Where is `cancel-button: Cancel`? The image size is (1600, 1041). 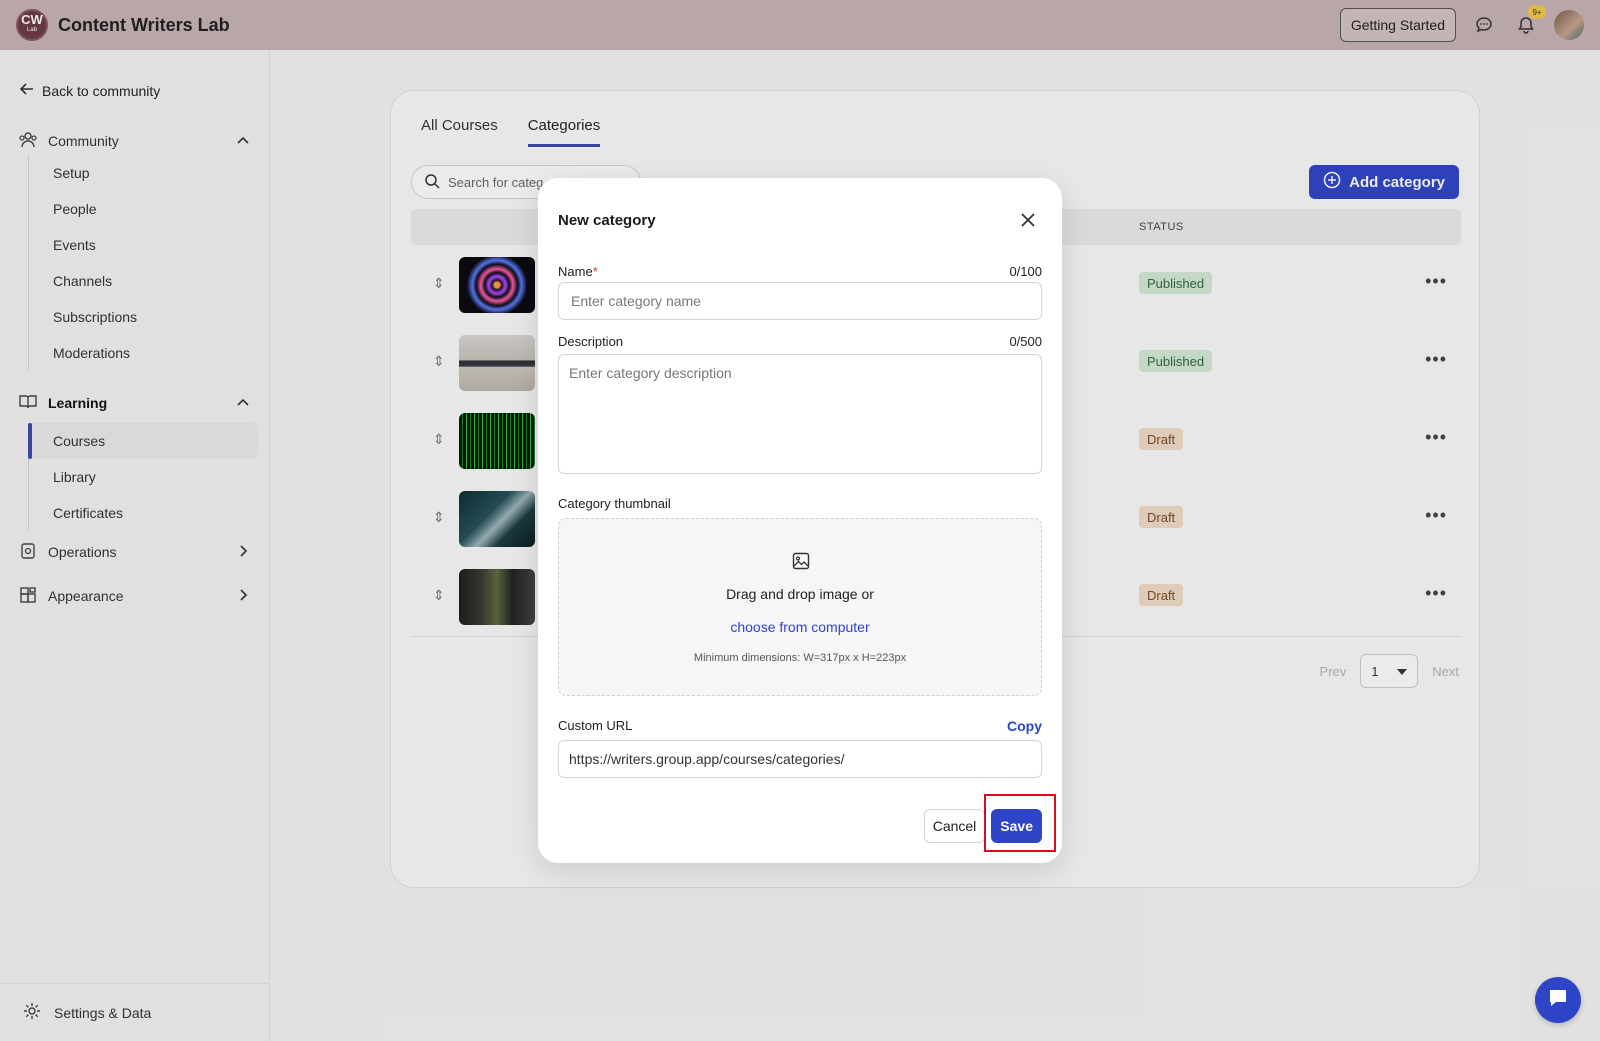
cancel-button: Cancel is located at coordinates (954, 826).